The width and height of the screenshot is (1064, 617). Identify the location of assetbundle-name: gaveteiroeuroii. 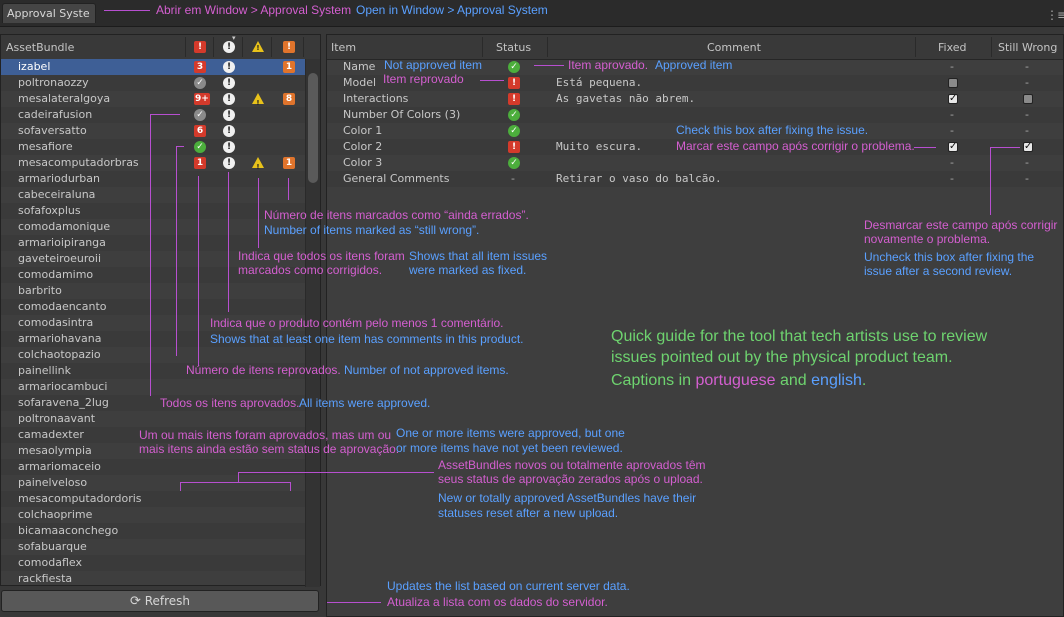
(60, 258).